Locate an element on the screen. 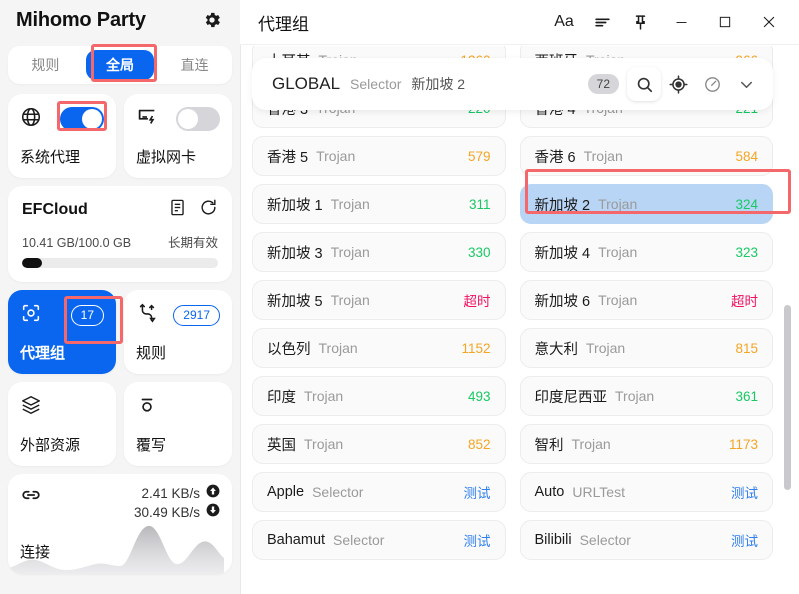 The width and height of the screenshot is (799, 594). speedtest-icon is located at coordinates (712, 84).